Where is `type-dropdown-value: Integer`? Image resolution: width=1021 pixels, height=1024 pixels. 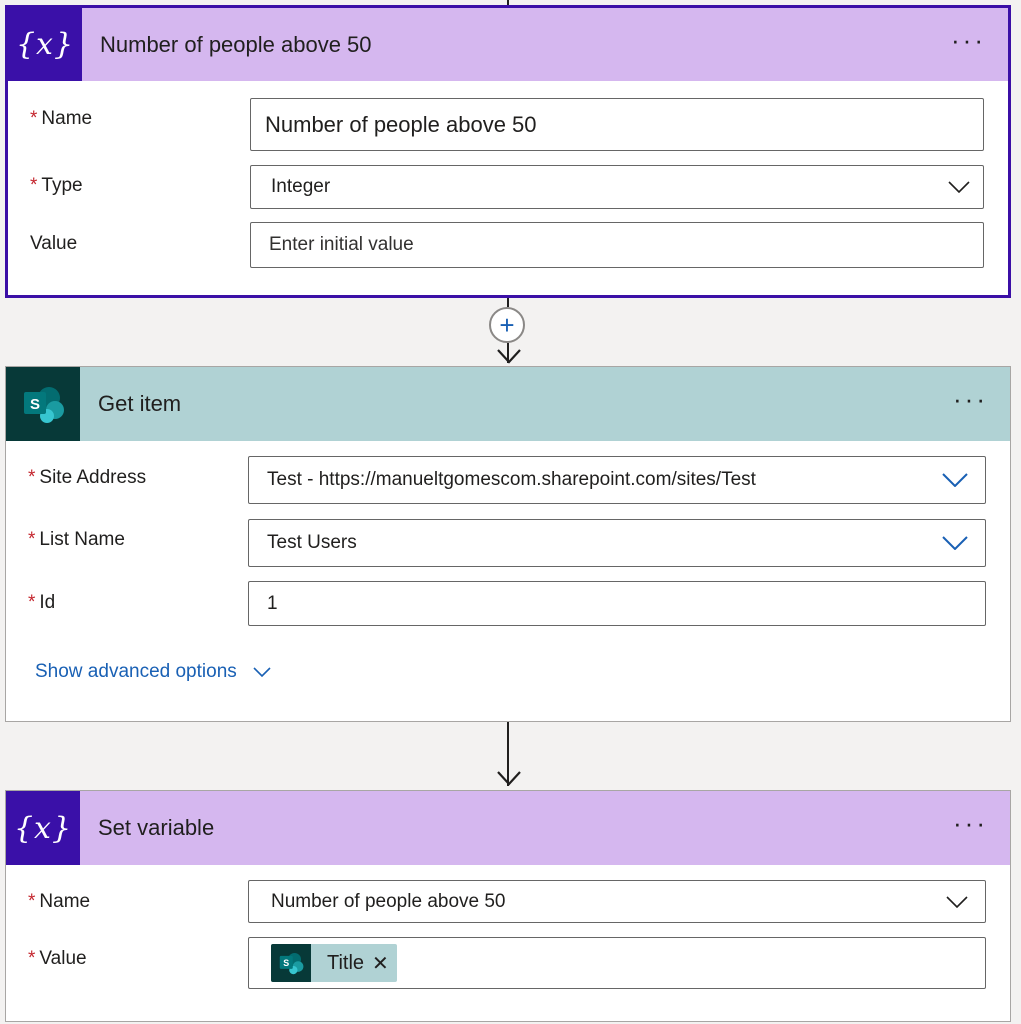
type-dropdown-value: Integer is located at coordinates (301, 186).